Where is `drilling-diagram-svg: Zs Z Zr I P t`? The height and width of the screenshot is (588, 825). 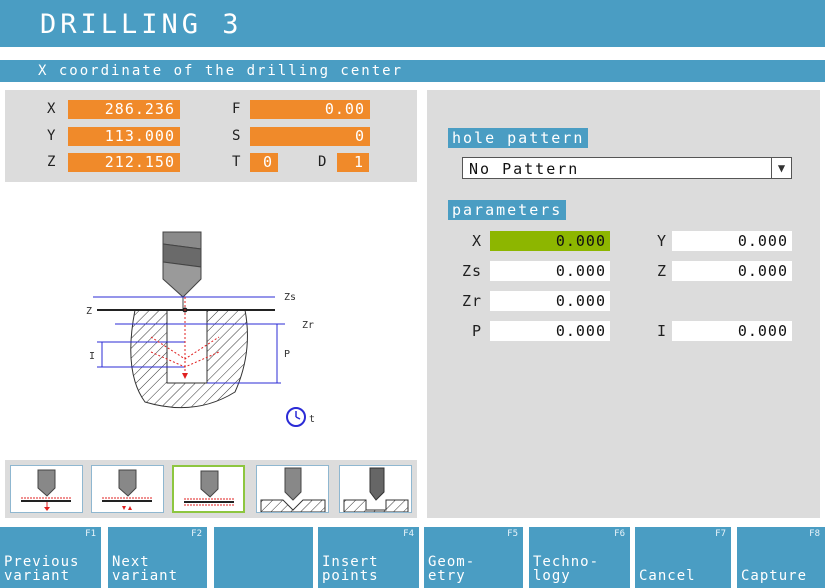
drilling-diagram-svg: Zs Z Zr I P t is located at coordinates (200, 329).